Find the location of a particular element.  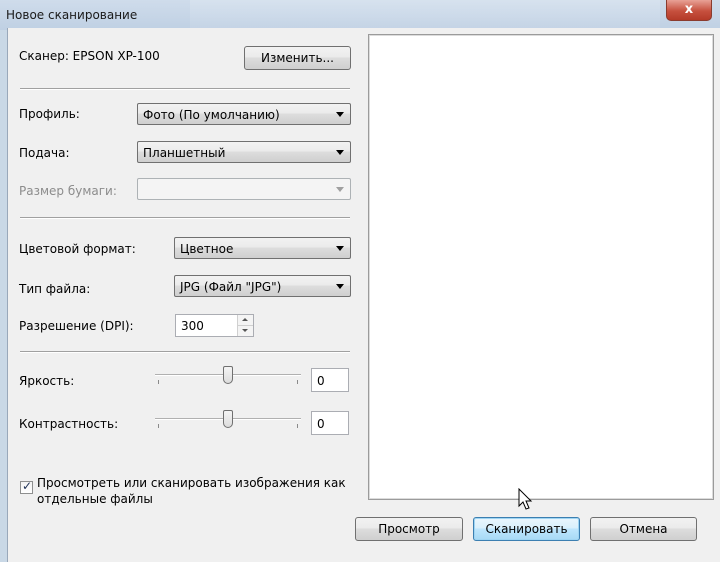

resolution-label: Разрешение (DPI): is located at coordinates (76, 326).